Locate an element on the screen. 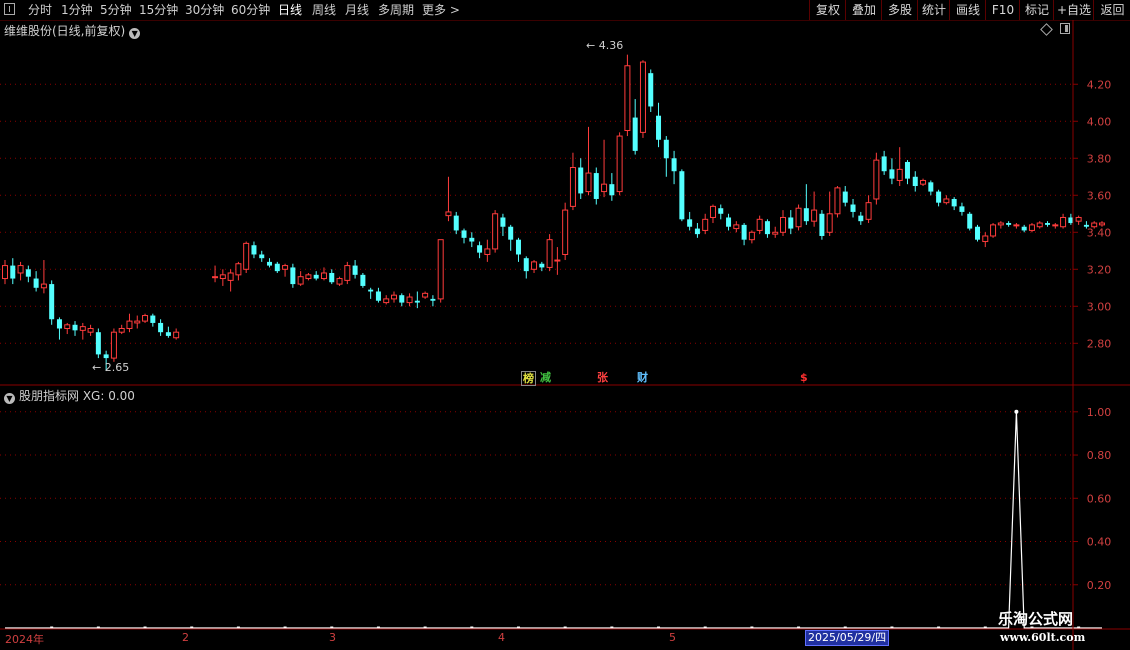 This screenshot has width=1130, height=650. watermark-title: 乐淘公式网 is located at coordinates (1036, 619).